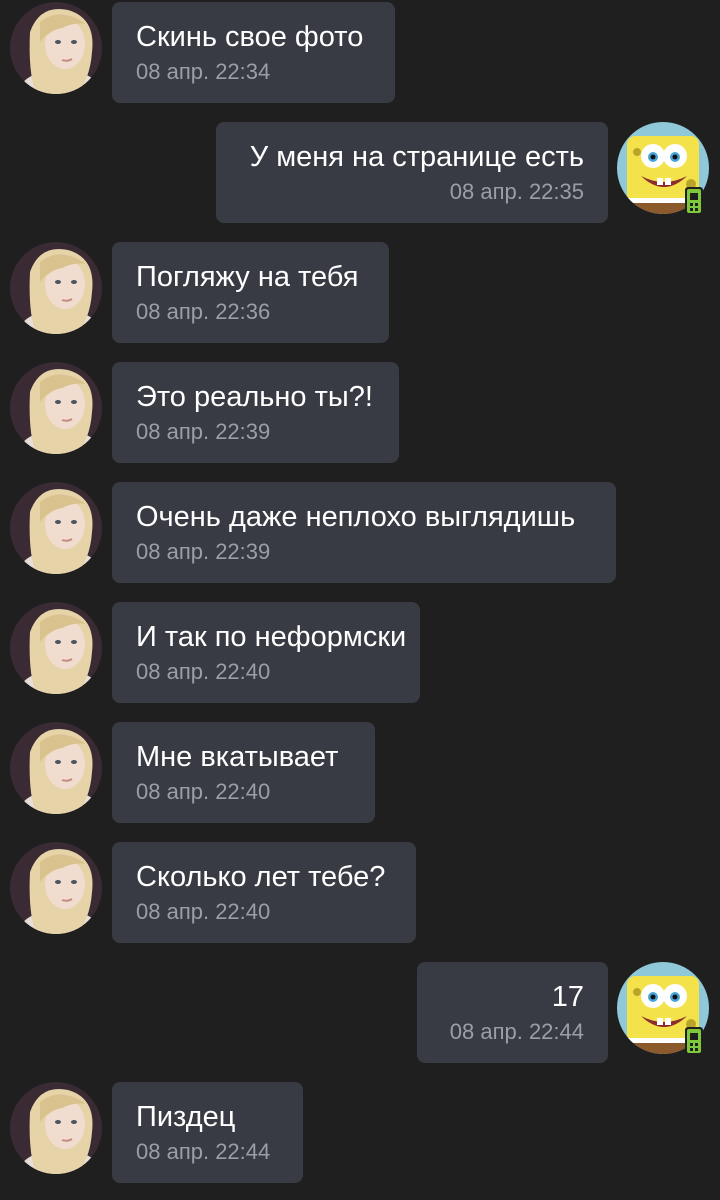  I want to click on incoming-message-bubble: Сколько лет тебе? 08 апр. 22:40, so click(264, 892).